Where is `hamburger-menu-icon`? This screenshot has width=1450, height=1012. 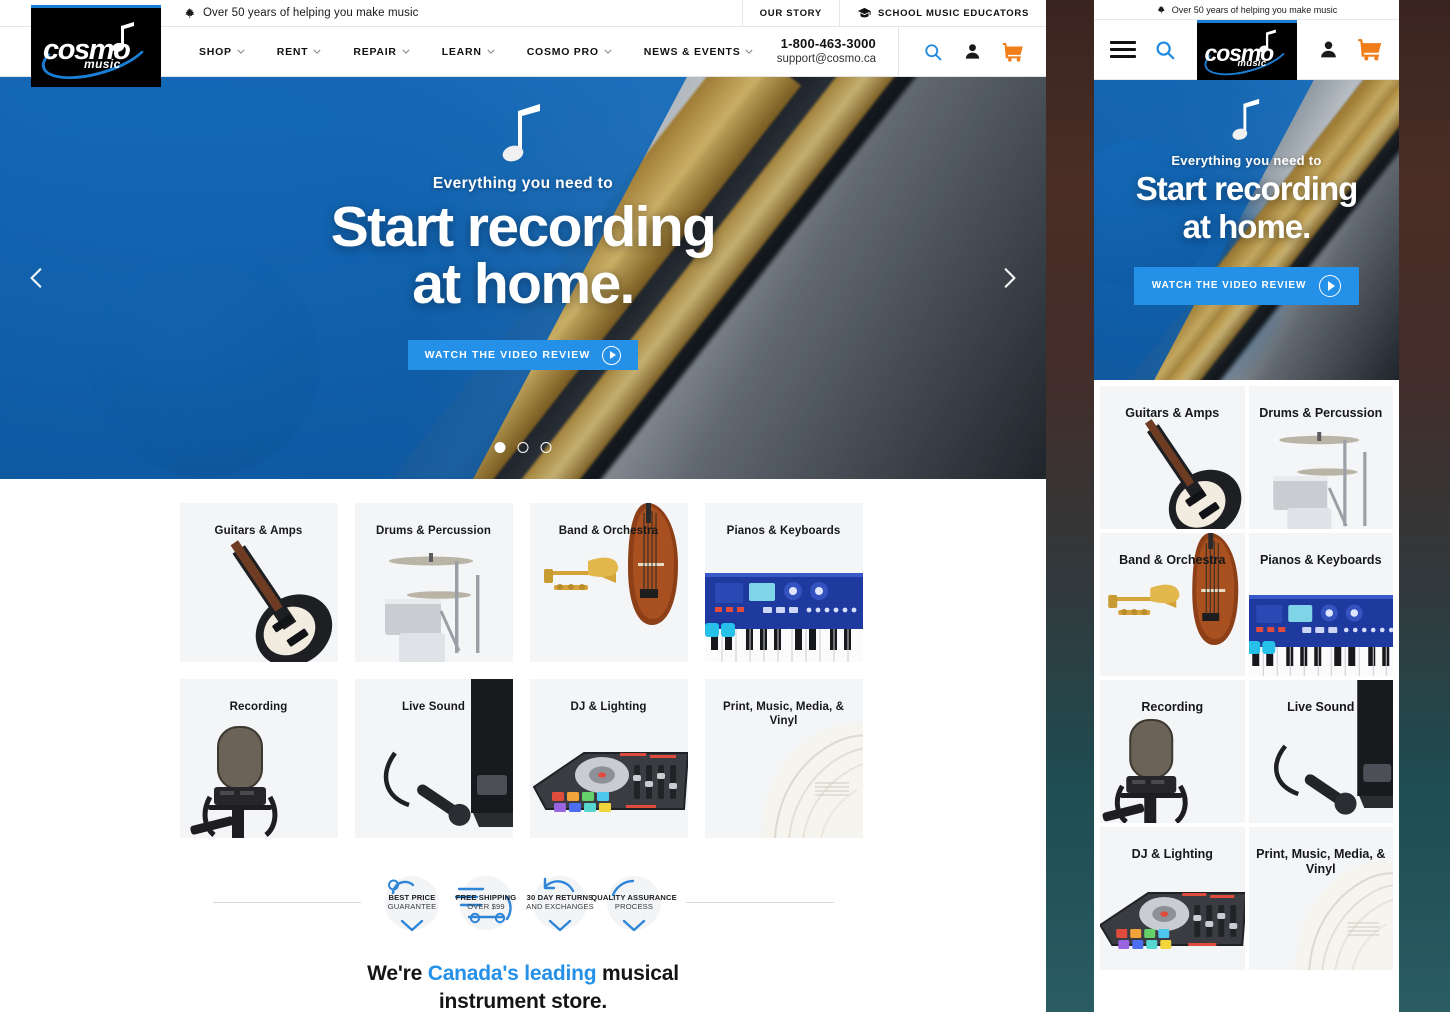
hamburger-menu-icon is located at coordinates (1123, 49).